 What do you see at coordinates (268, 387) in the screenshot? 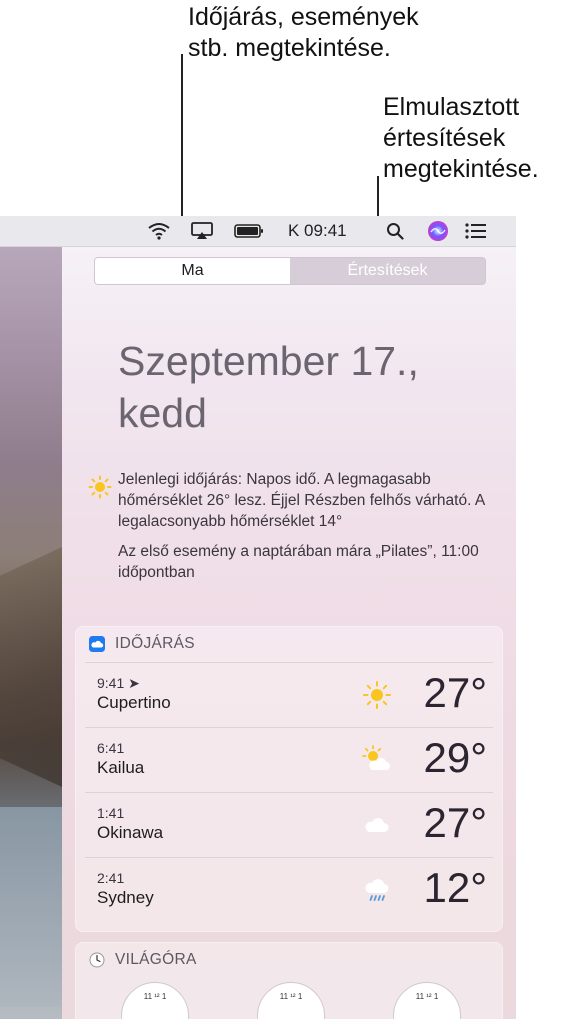
I see `today-date: Szeptember 17., kedd` at bounding box center [268, 387].